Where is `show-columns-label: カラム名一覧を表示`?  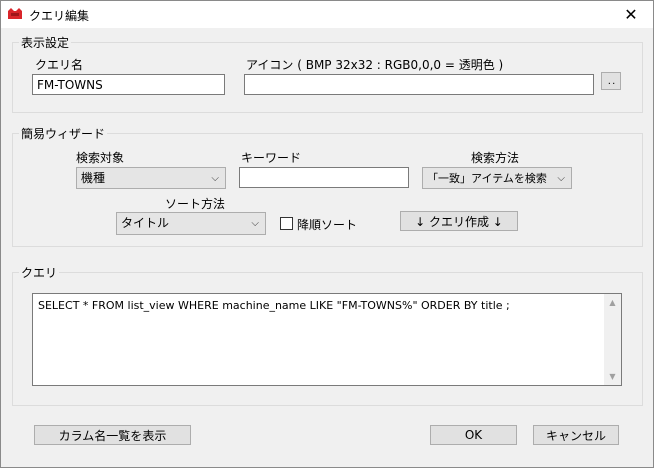
show-columns-label: カラム名一覧を表示 is located at coordinates (112, 435).